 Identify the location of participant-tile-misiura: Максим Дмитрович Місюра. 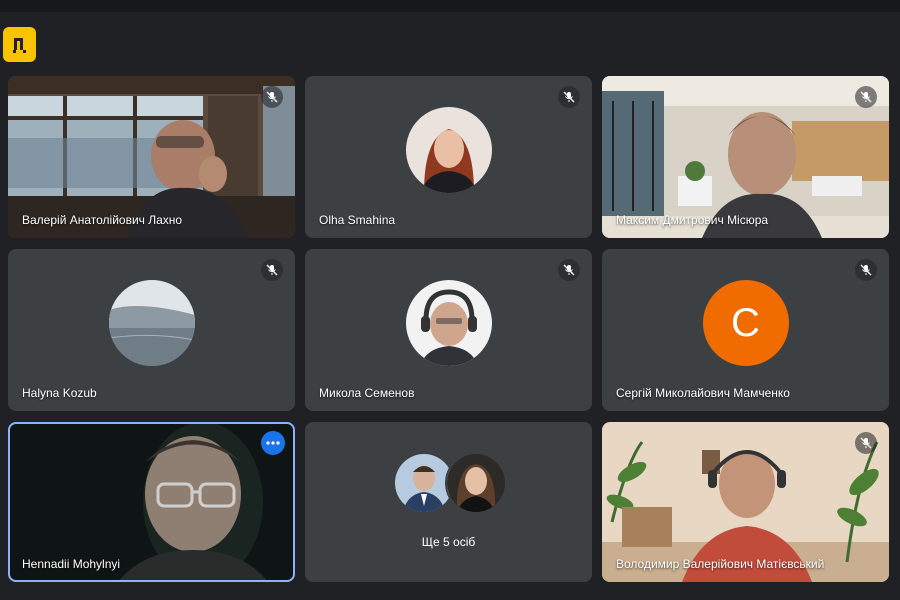
(745, 157).